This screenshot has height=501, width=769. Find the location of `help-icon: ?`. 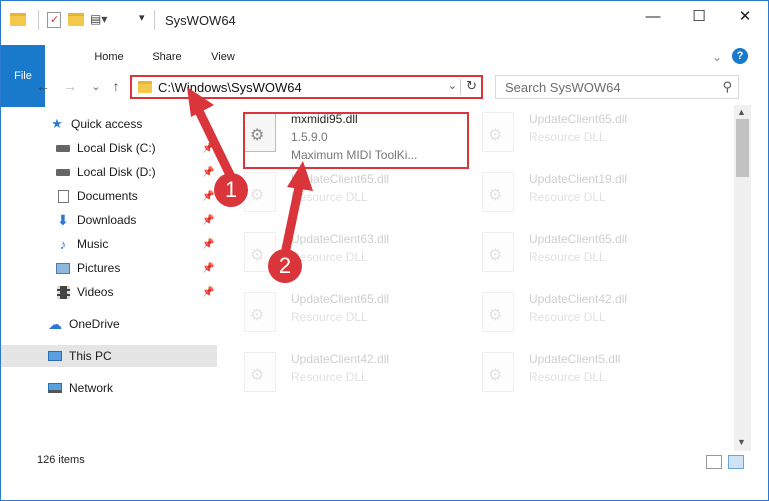

help-icon: ? is located at coordinates (740, 56).